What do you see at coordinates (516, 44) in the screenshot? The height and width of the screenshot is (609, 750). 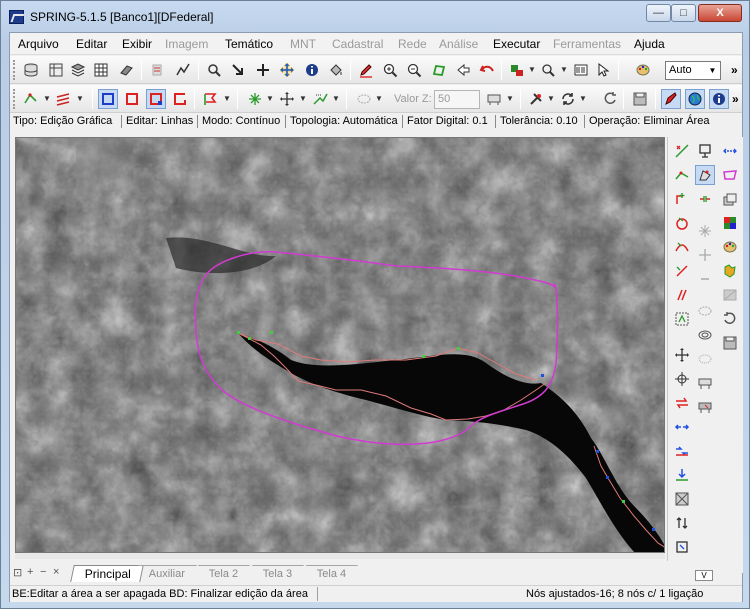 I see `menu-executar: Executar` at bounding box center [516, 44].